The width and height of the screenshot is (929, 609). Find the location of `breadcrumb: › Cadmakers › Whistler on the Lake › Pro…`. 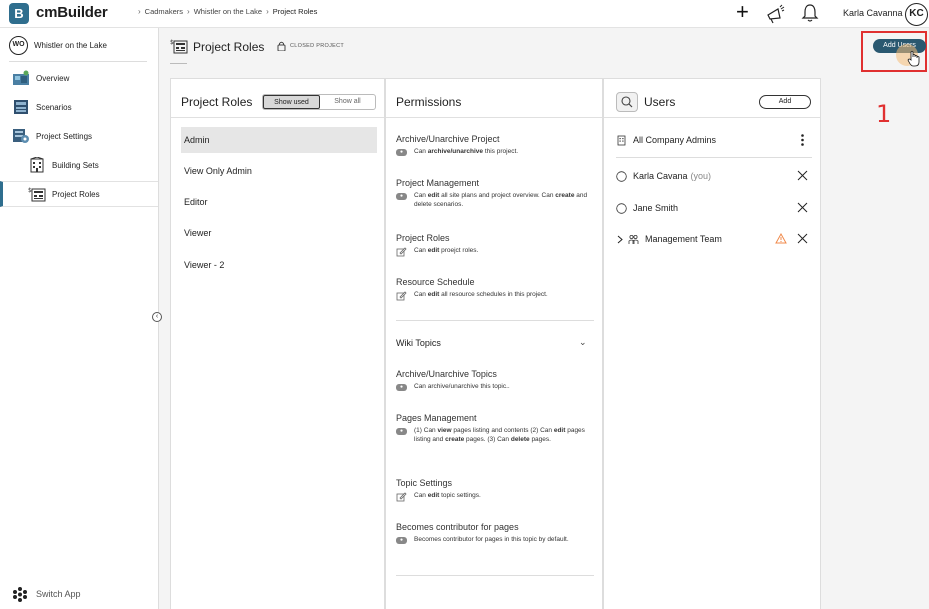

breadcrumb: › Cadmakers › Whistler on the Lake › Pro… is located at coordinates (227, 11).